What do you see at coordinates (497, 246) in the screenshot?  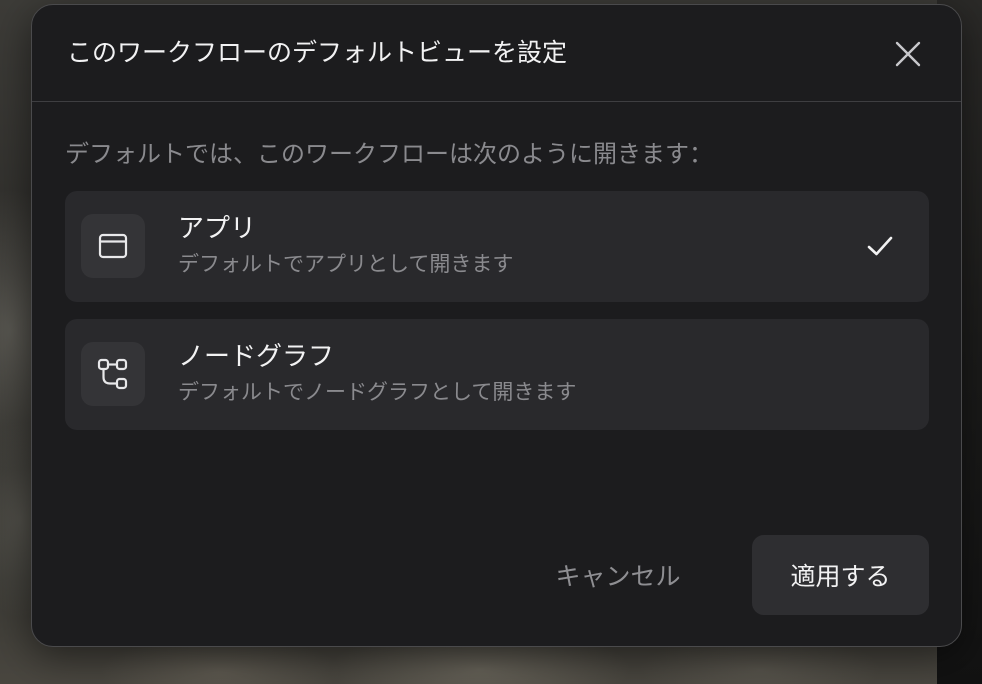 I see `option-app: アプリ デフォルトでアプリとして開きます` at bounding box center [497, 246].